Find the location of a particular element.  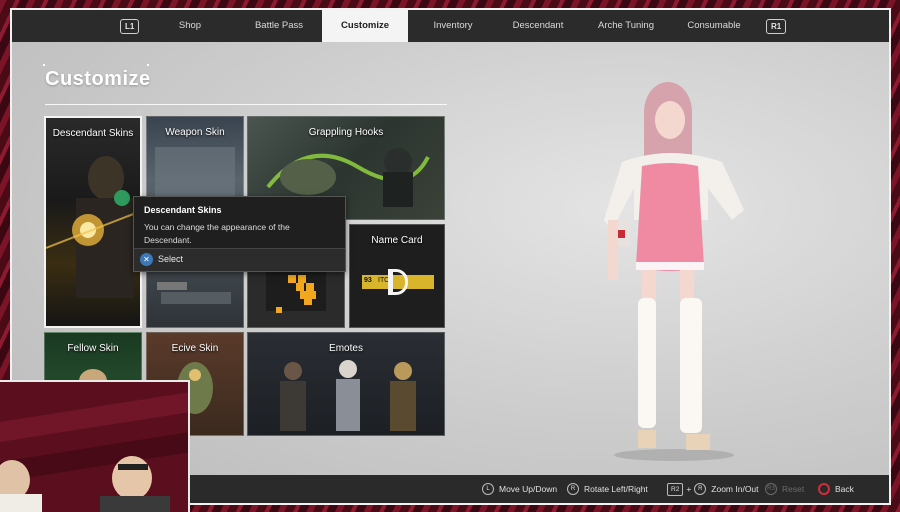

tooltip-title: Descendant Skins is located at coordinates (183, 210).